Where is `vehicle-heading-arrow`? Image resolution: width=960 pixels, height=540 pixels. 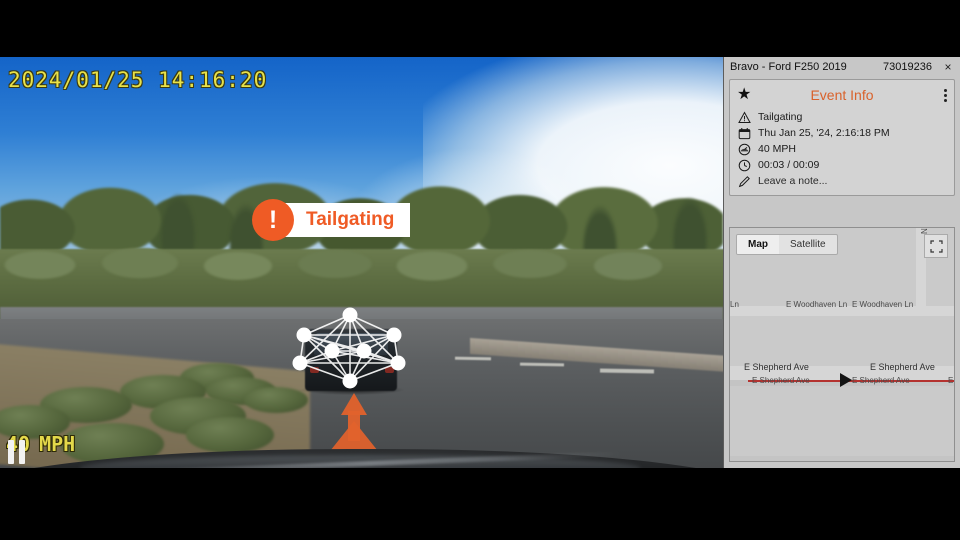
vehicle-heading-arrow is located at coordinates (846, 380).